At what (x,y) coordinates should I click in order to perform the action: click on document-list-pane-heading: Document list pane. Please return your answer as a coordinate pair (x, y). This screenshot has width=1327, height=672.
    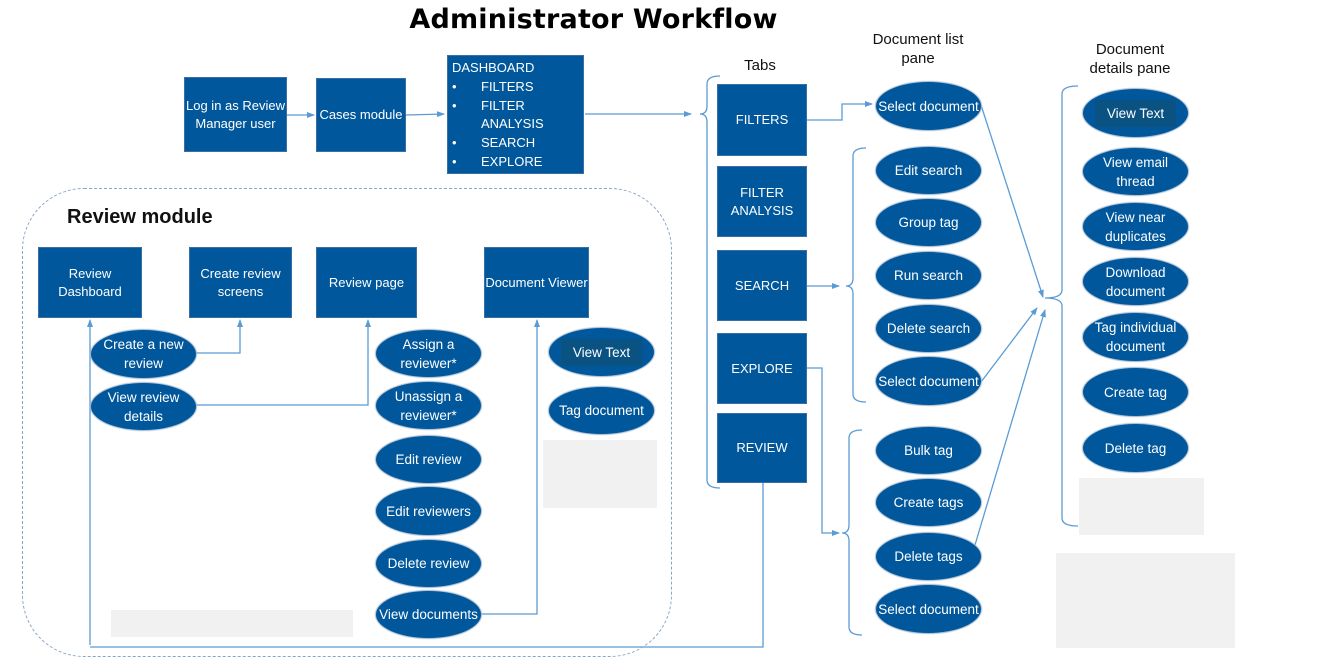
    Looking at the image, I should click on (918, 49).